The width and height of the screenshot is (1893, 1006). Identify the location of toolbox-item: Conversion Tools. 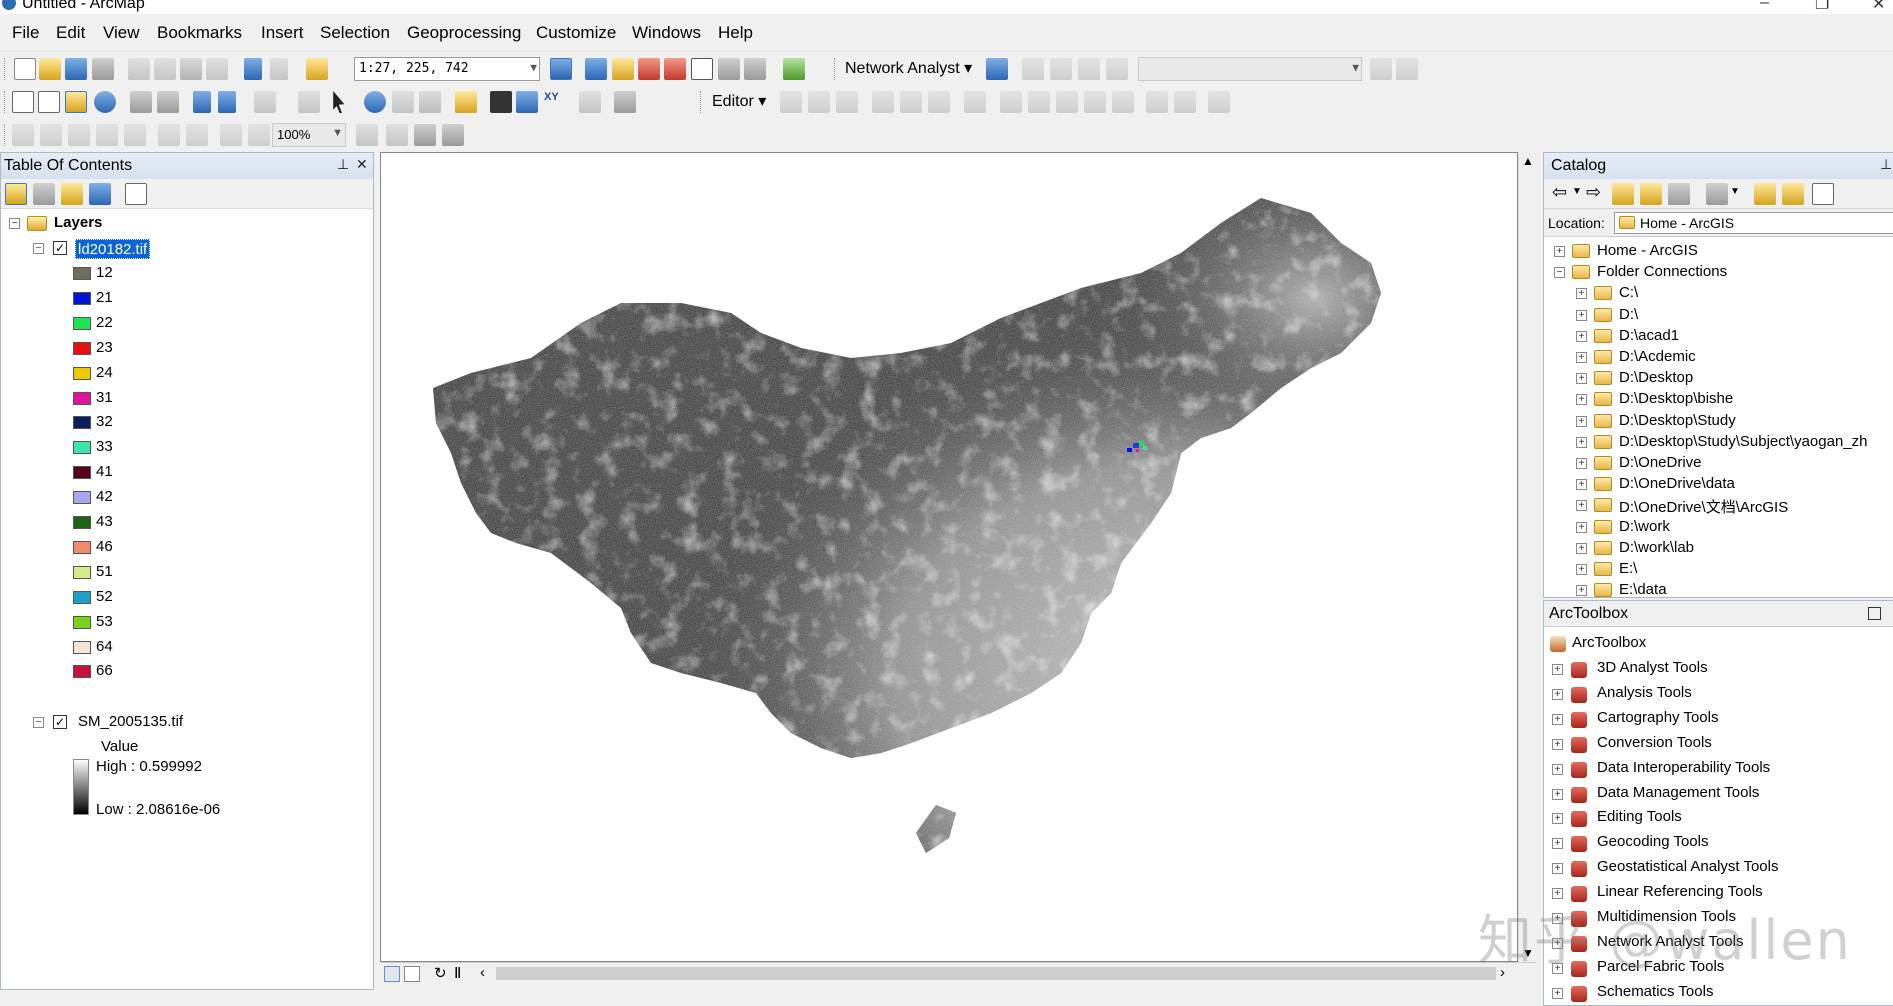
(1654, 744).